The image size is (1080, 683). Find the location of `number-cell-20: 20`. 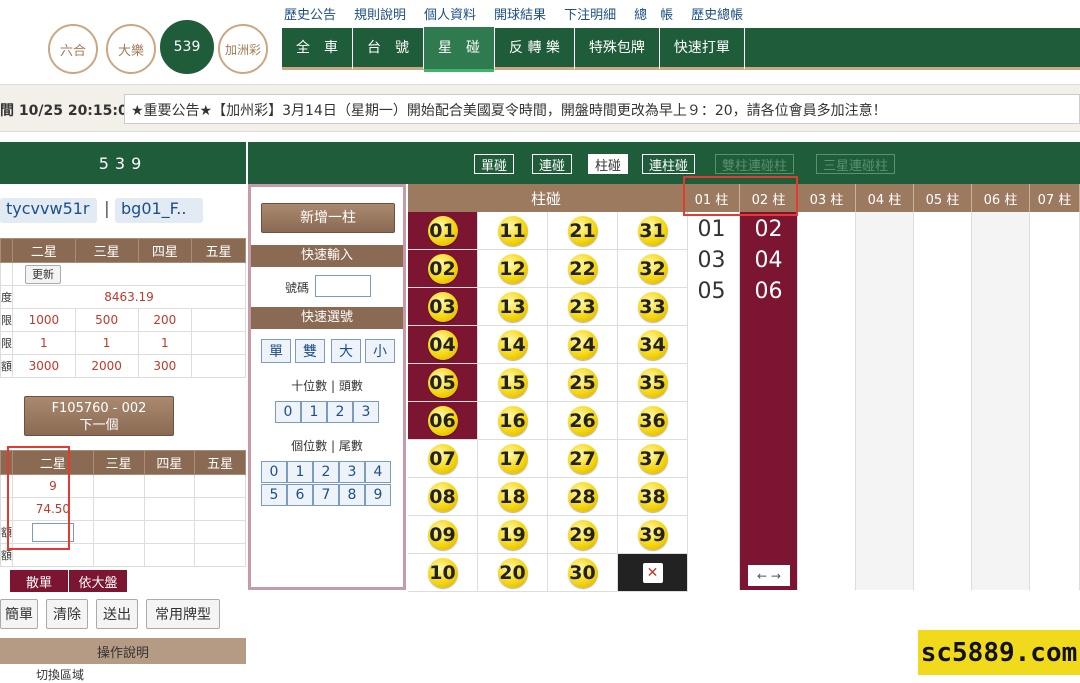

number-cell-20: 20 is located at coordinates (513, 573).